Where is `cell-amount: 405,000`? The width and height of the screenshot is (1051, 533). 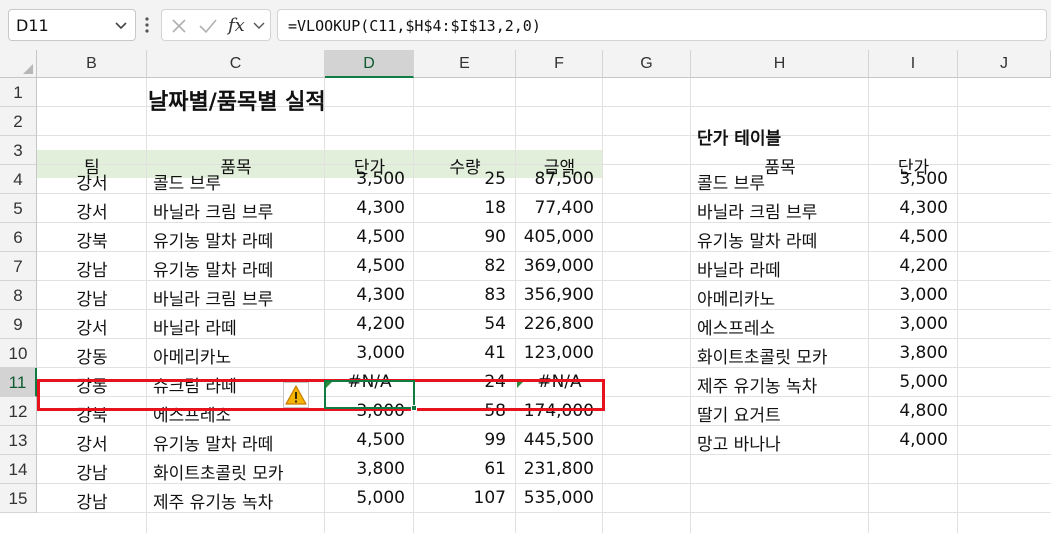
cell-amount: 405,000 is located at coordinates (555, 237).